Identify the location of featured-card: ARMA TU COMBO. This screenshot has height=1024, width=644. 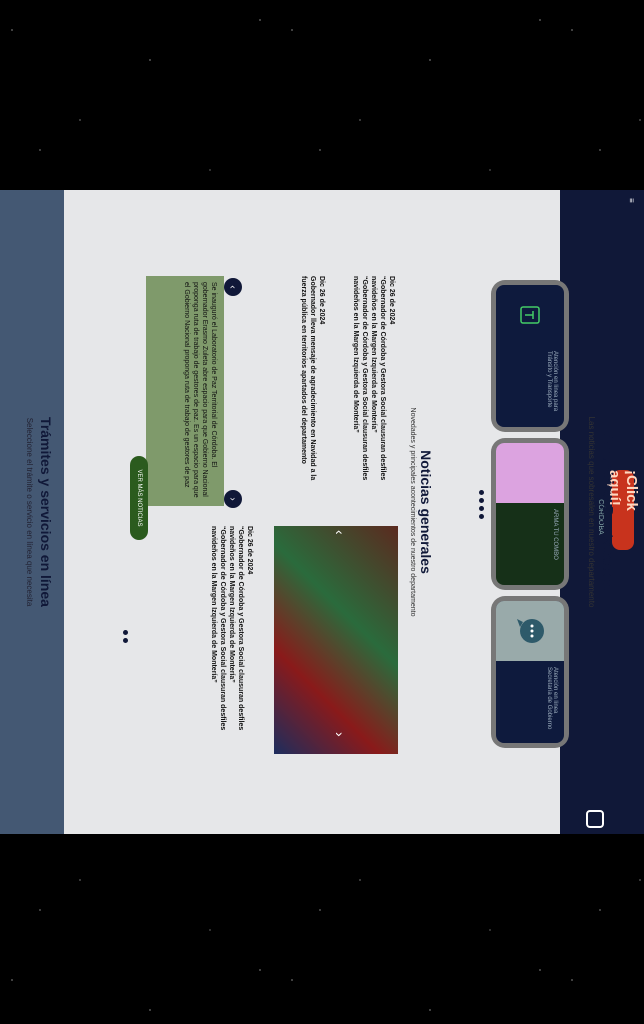
(530, 514).